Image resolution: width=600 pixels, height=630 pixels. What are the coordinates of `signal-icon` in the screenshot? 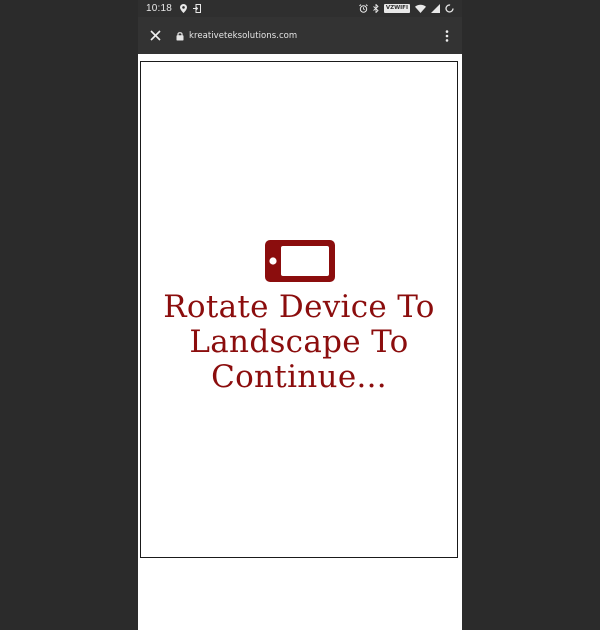 It's located at (435, 8).